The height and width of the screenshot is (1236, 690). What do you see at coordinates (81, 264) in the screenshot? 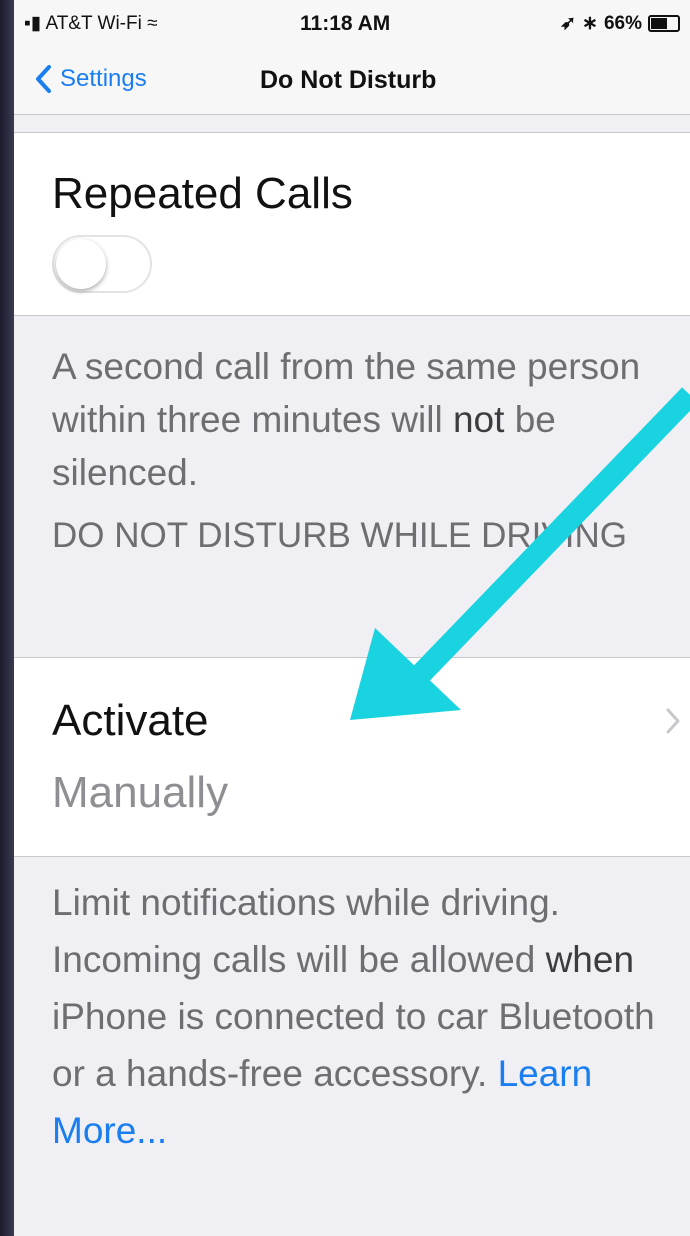
I see `toggle-knob` at bounding box center [81, 264].